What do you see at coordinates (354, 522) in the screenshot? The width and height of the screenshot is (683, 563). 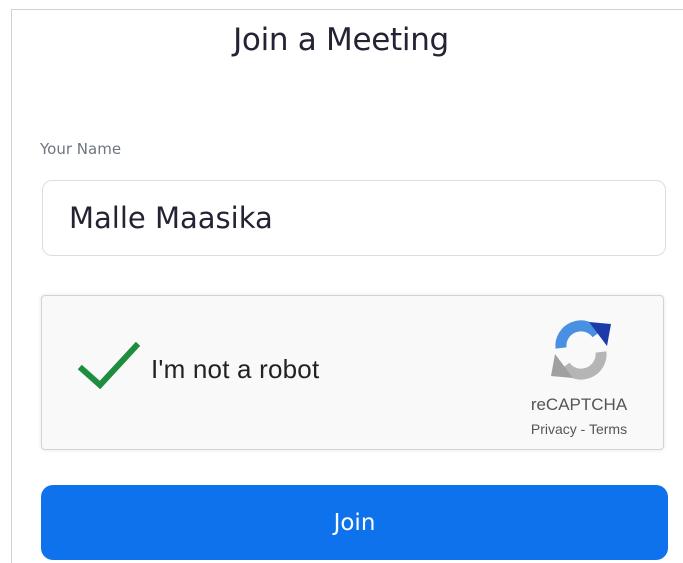 I see `join-button: Join` at bounding box center [354, 522].